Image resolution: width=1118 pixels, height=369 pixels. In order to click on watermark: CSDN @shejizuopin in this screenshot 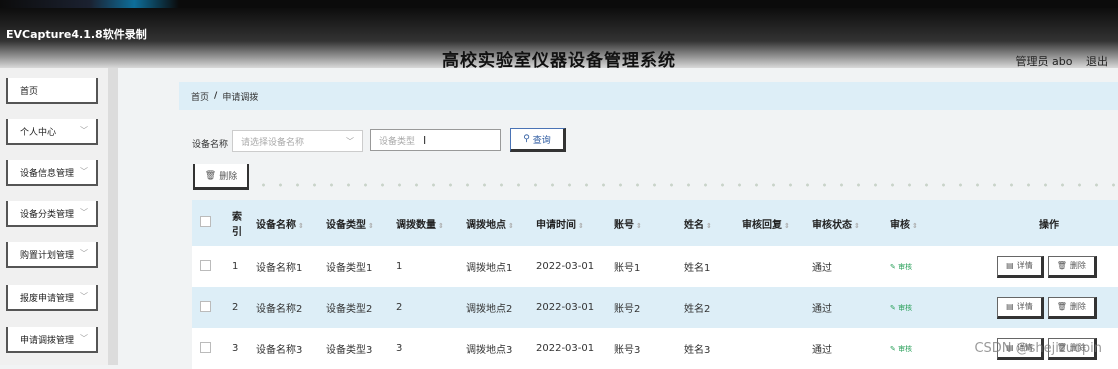, I will do `click(1038, 348)`.